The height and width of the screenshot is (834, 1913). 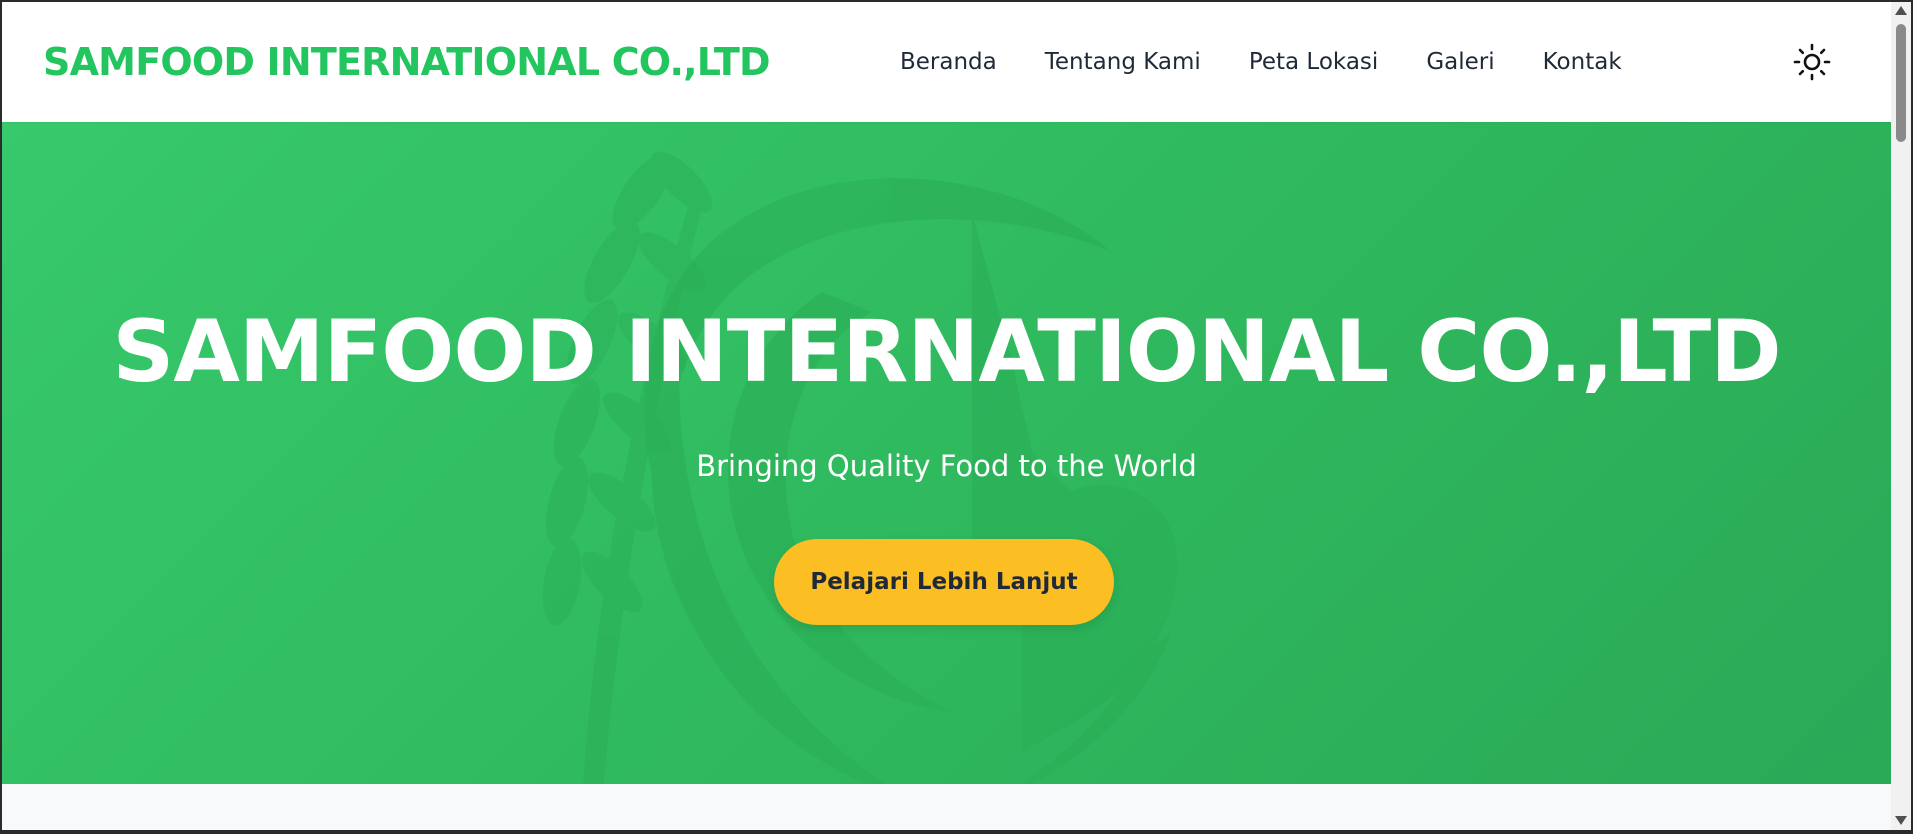 I want to click on learn-more-button: Pelajari Lebih Lanjut, so click(x=944, y=582).